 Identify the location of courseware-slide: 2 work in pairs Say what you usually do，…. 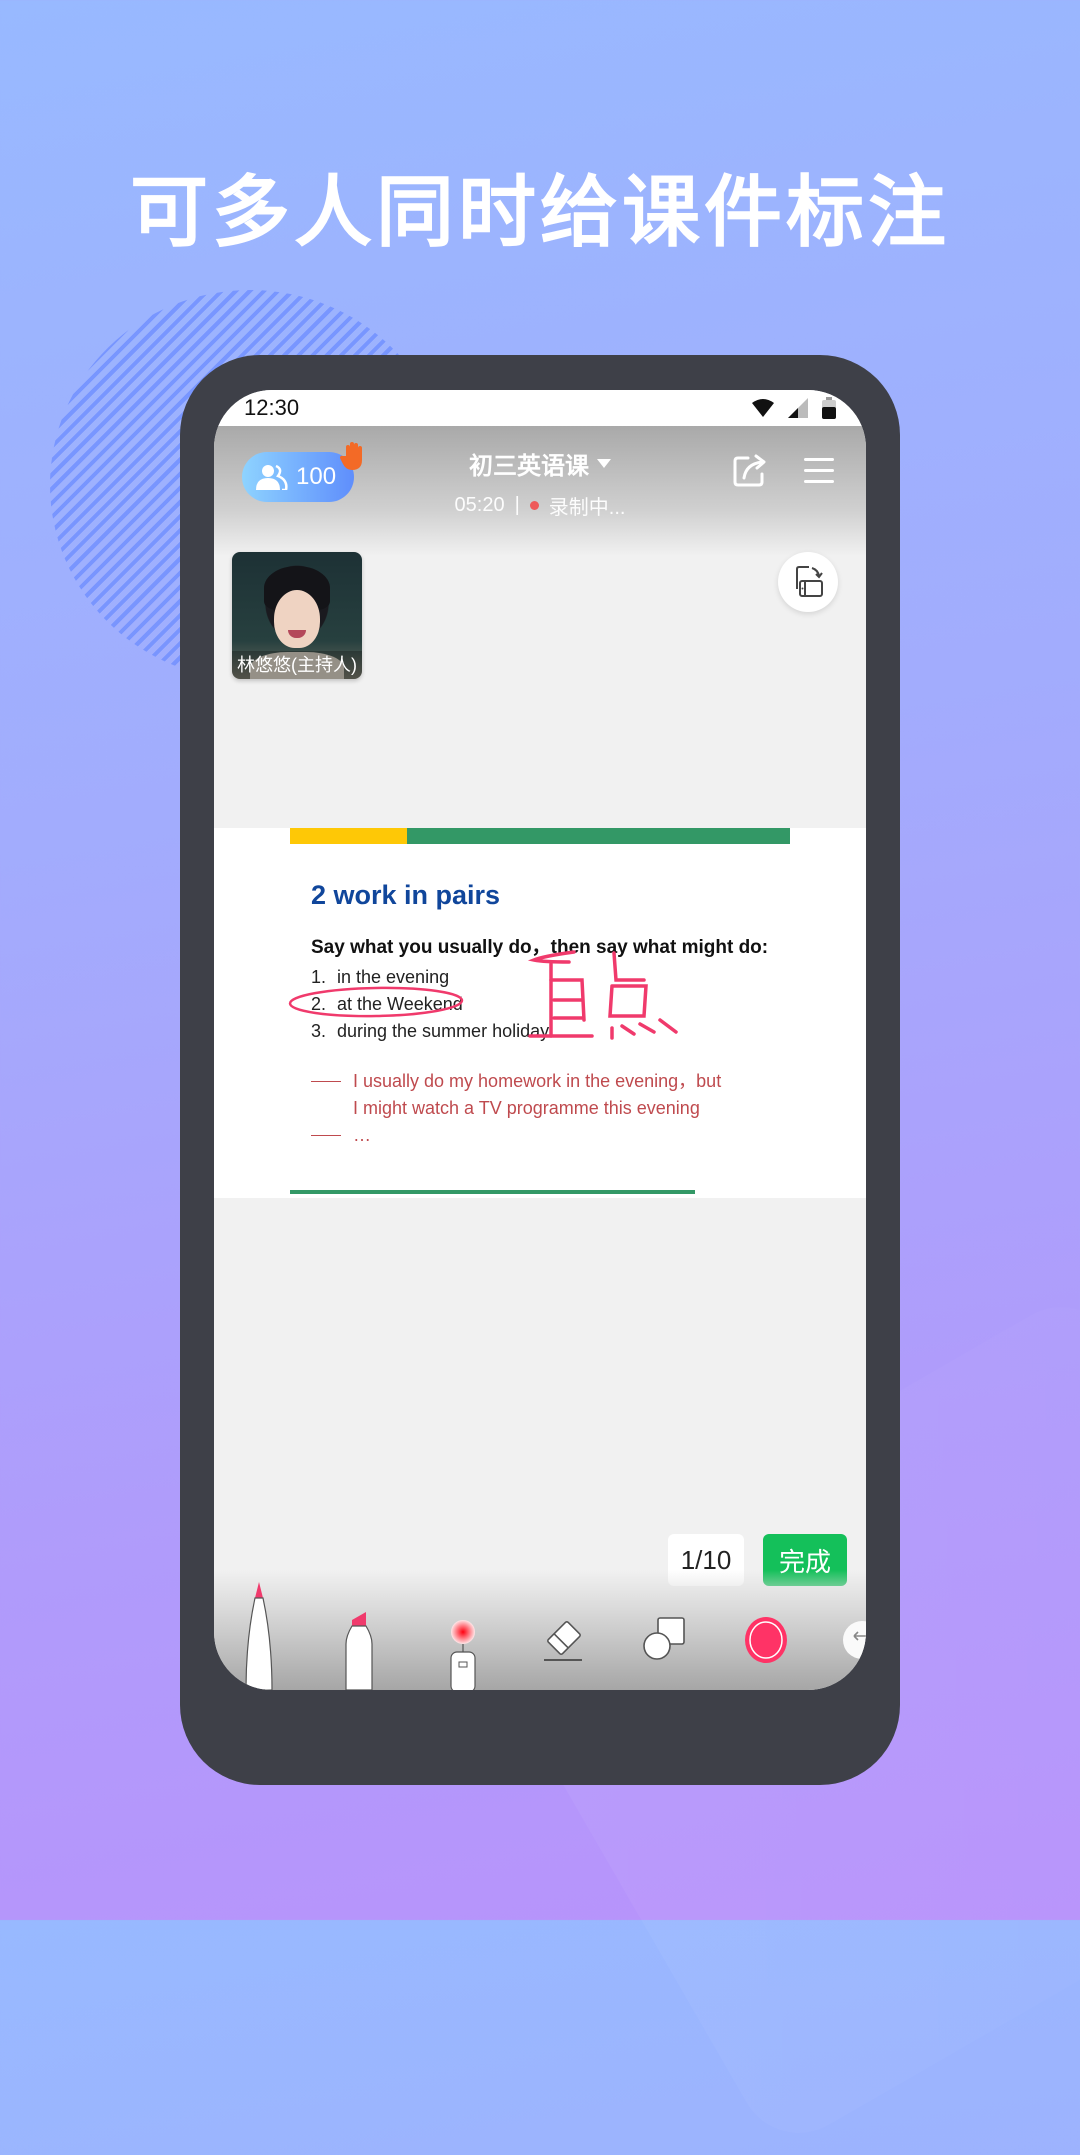
(540, 1013).